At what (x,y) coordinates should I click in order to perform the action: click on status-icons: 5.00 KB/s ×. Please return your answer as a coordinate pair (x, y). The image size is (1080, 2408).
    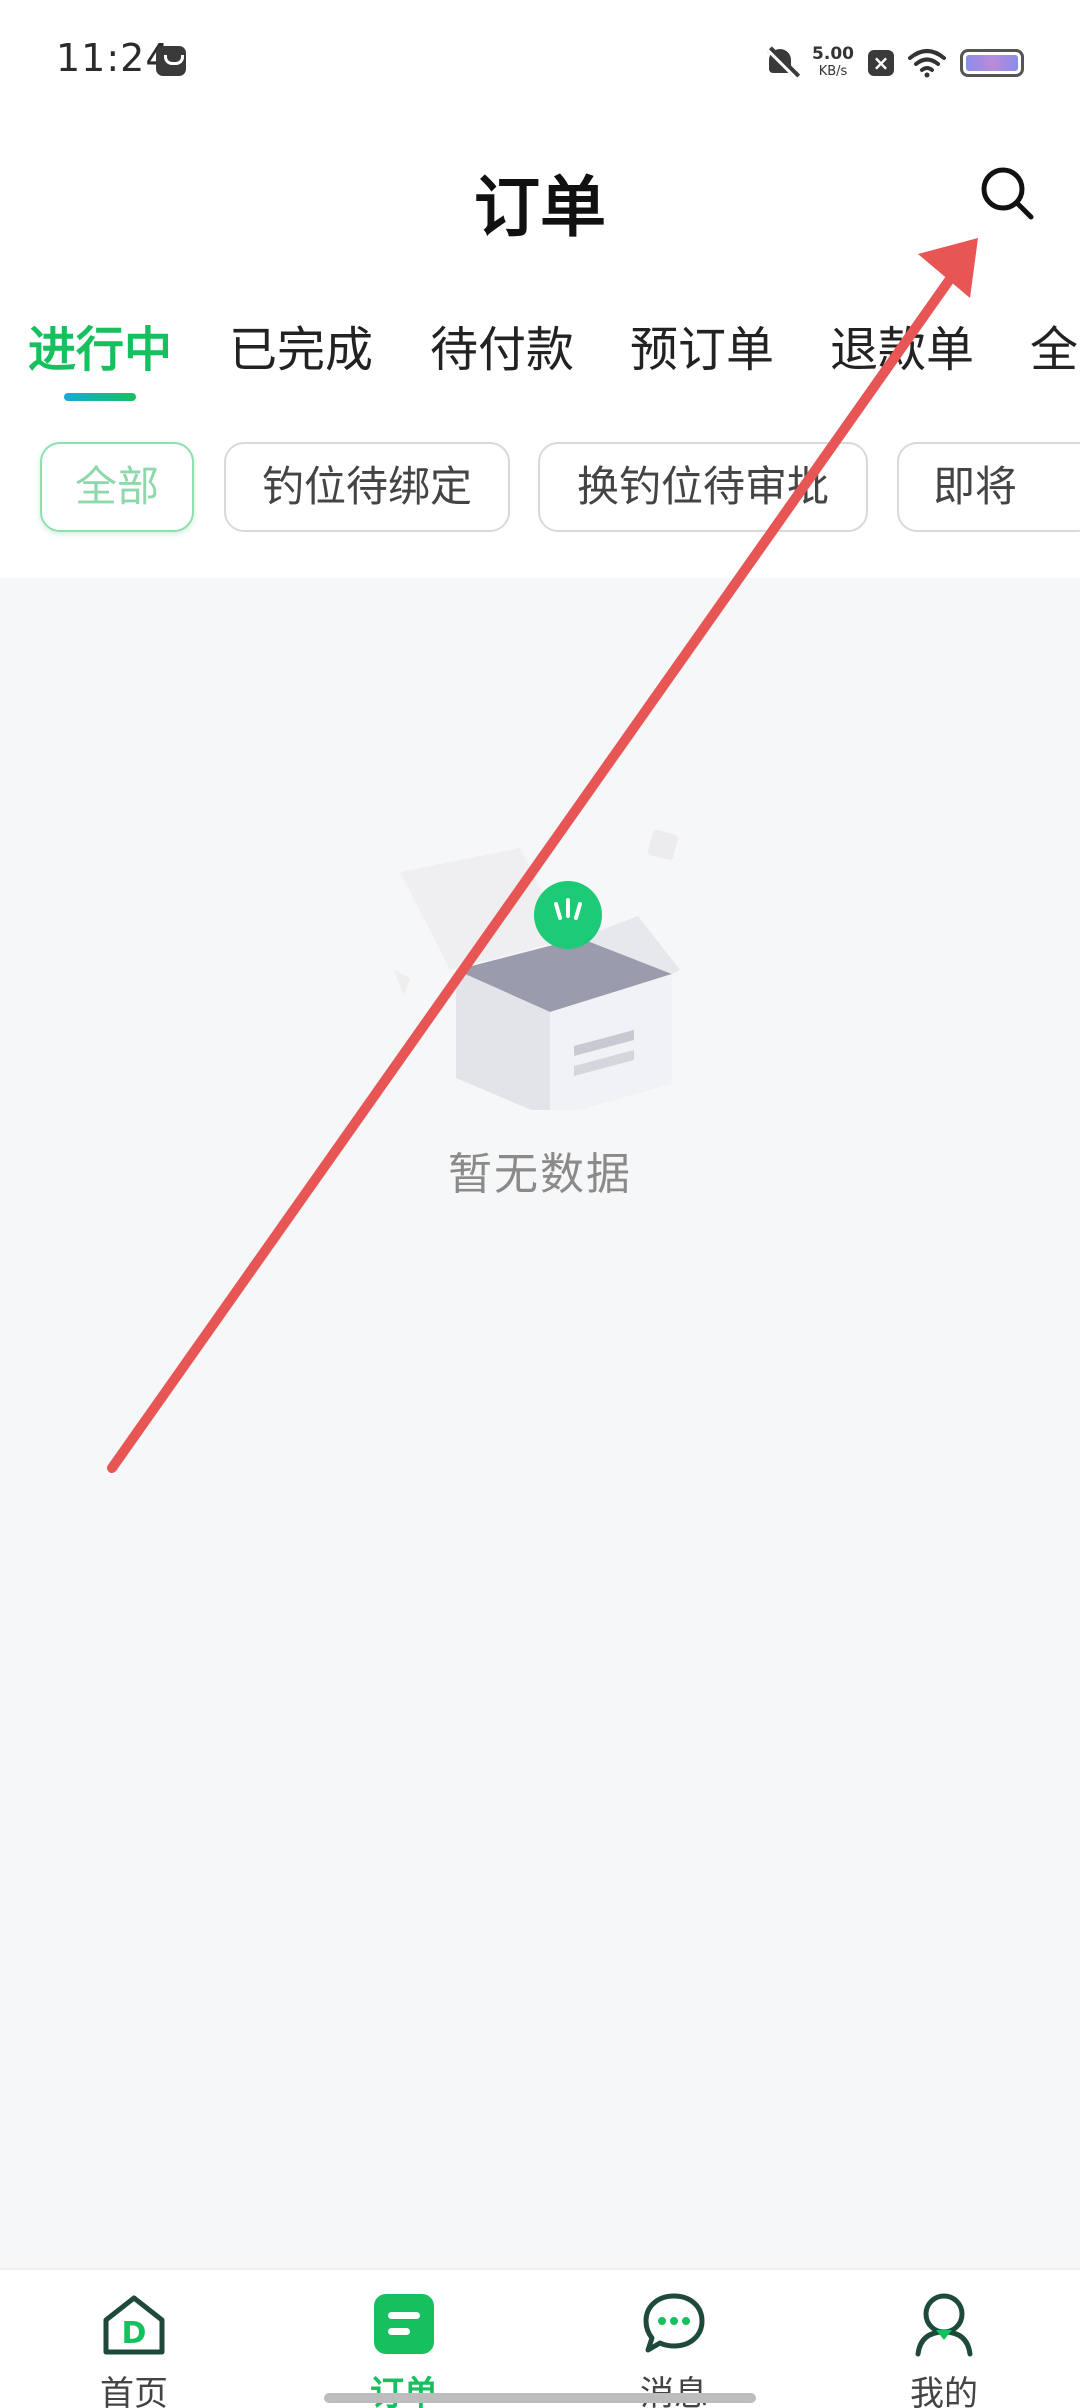
    Looking at the image, I should click on (894, 63).